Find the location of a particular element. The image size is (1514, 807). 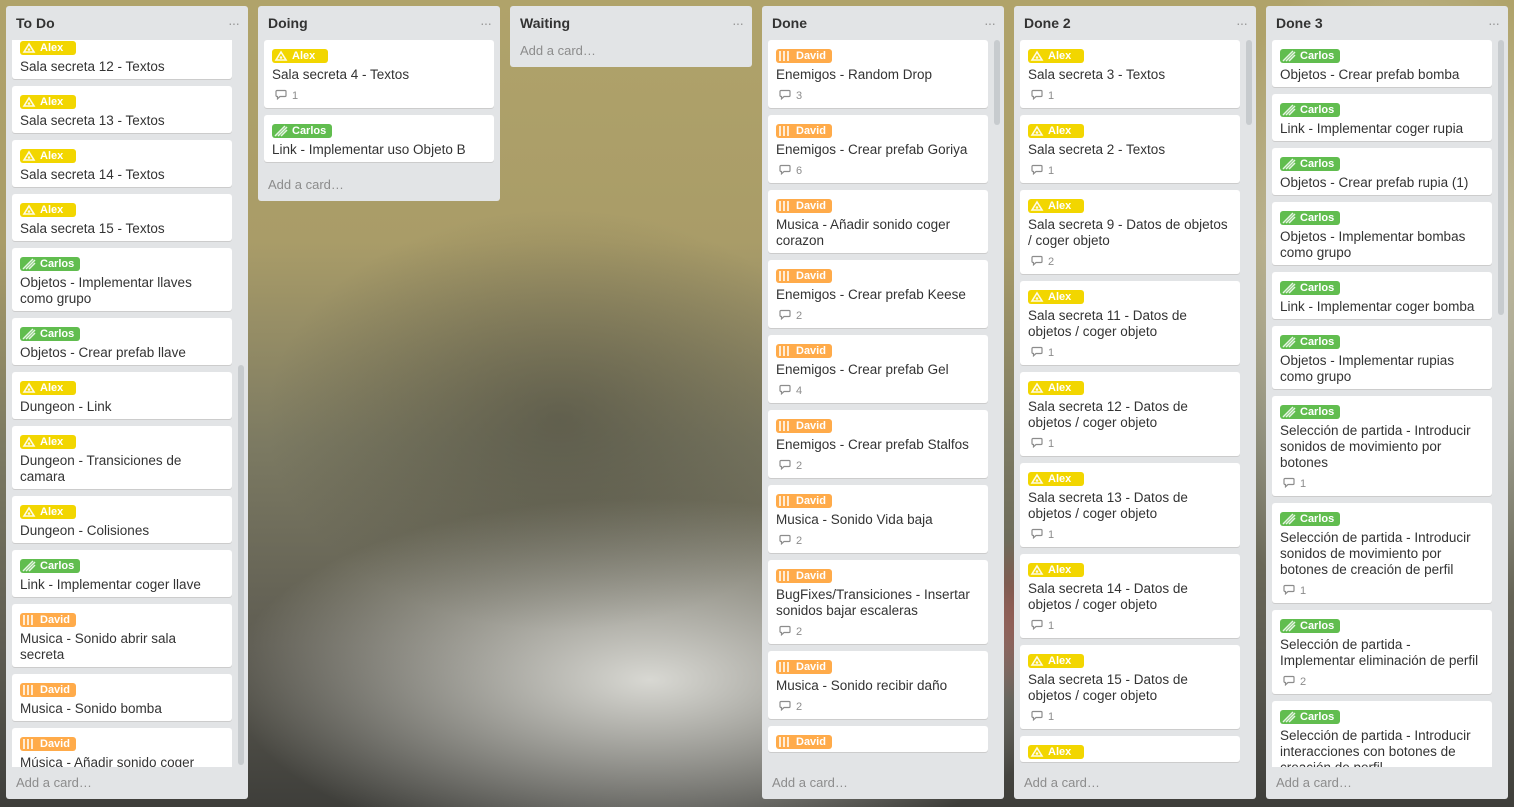

card: Carlos Link - Implementar coger rupia is located at coordinates (1382, 117).